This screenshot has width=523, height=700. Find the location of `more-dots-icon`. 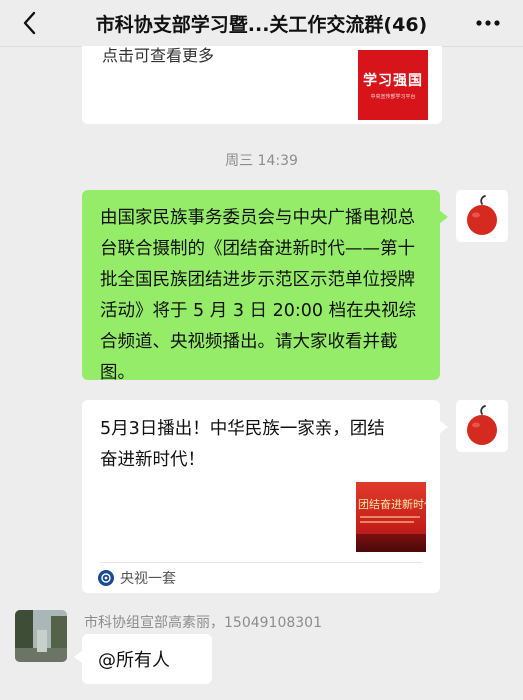

more-dots-icon is located at coordinates (488, 23).